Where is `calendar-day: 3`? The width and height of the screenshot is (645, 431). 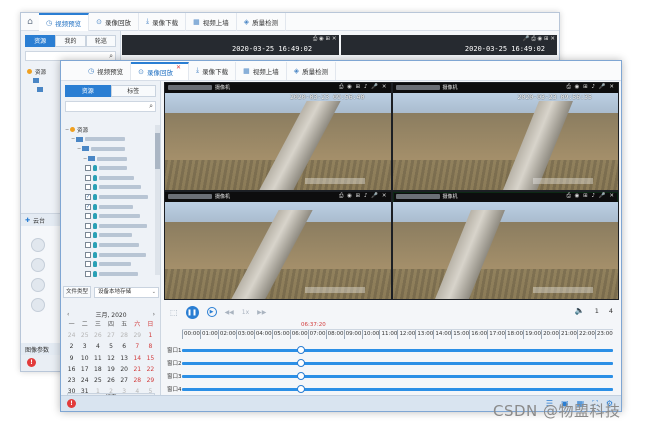 calendar-day: 3 is located at coordinates (84, 347).